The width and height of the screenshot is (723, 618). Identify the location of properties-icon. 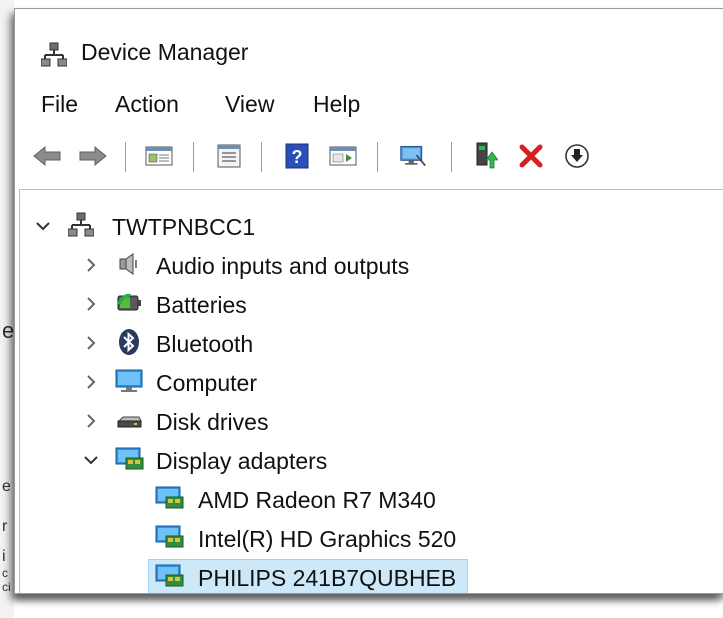
(229, 156).